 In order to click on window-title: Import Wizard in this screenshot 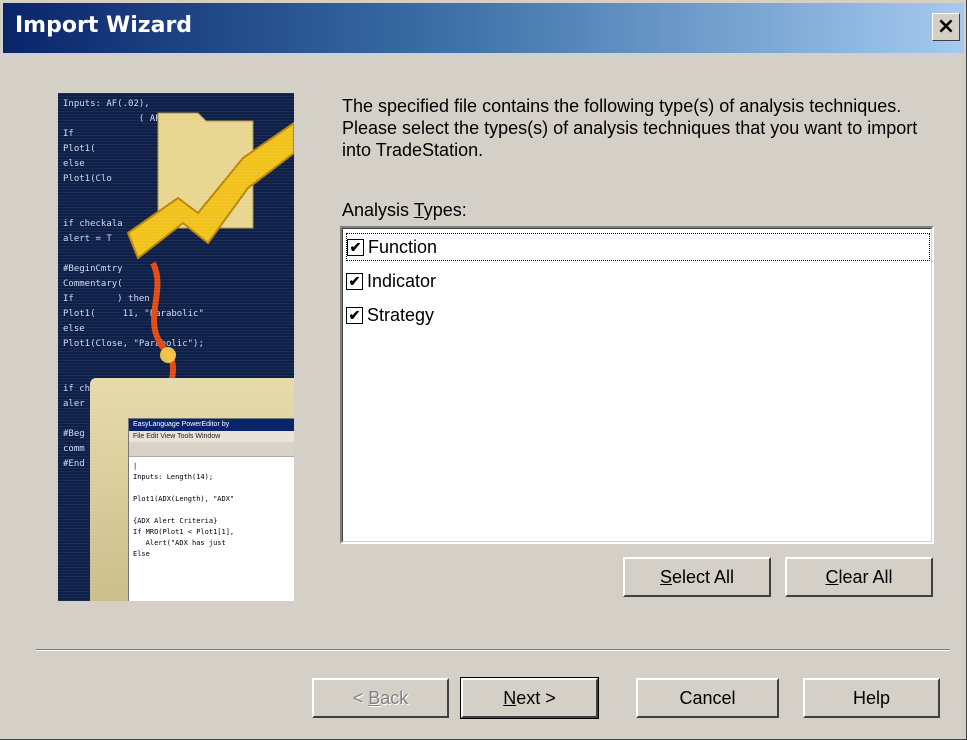, I will do `click(104, 25)`.